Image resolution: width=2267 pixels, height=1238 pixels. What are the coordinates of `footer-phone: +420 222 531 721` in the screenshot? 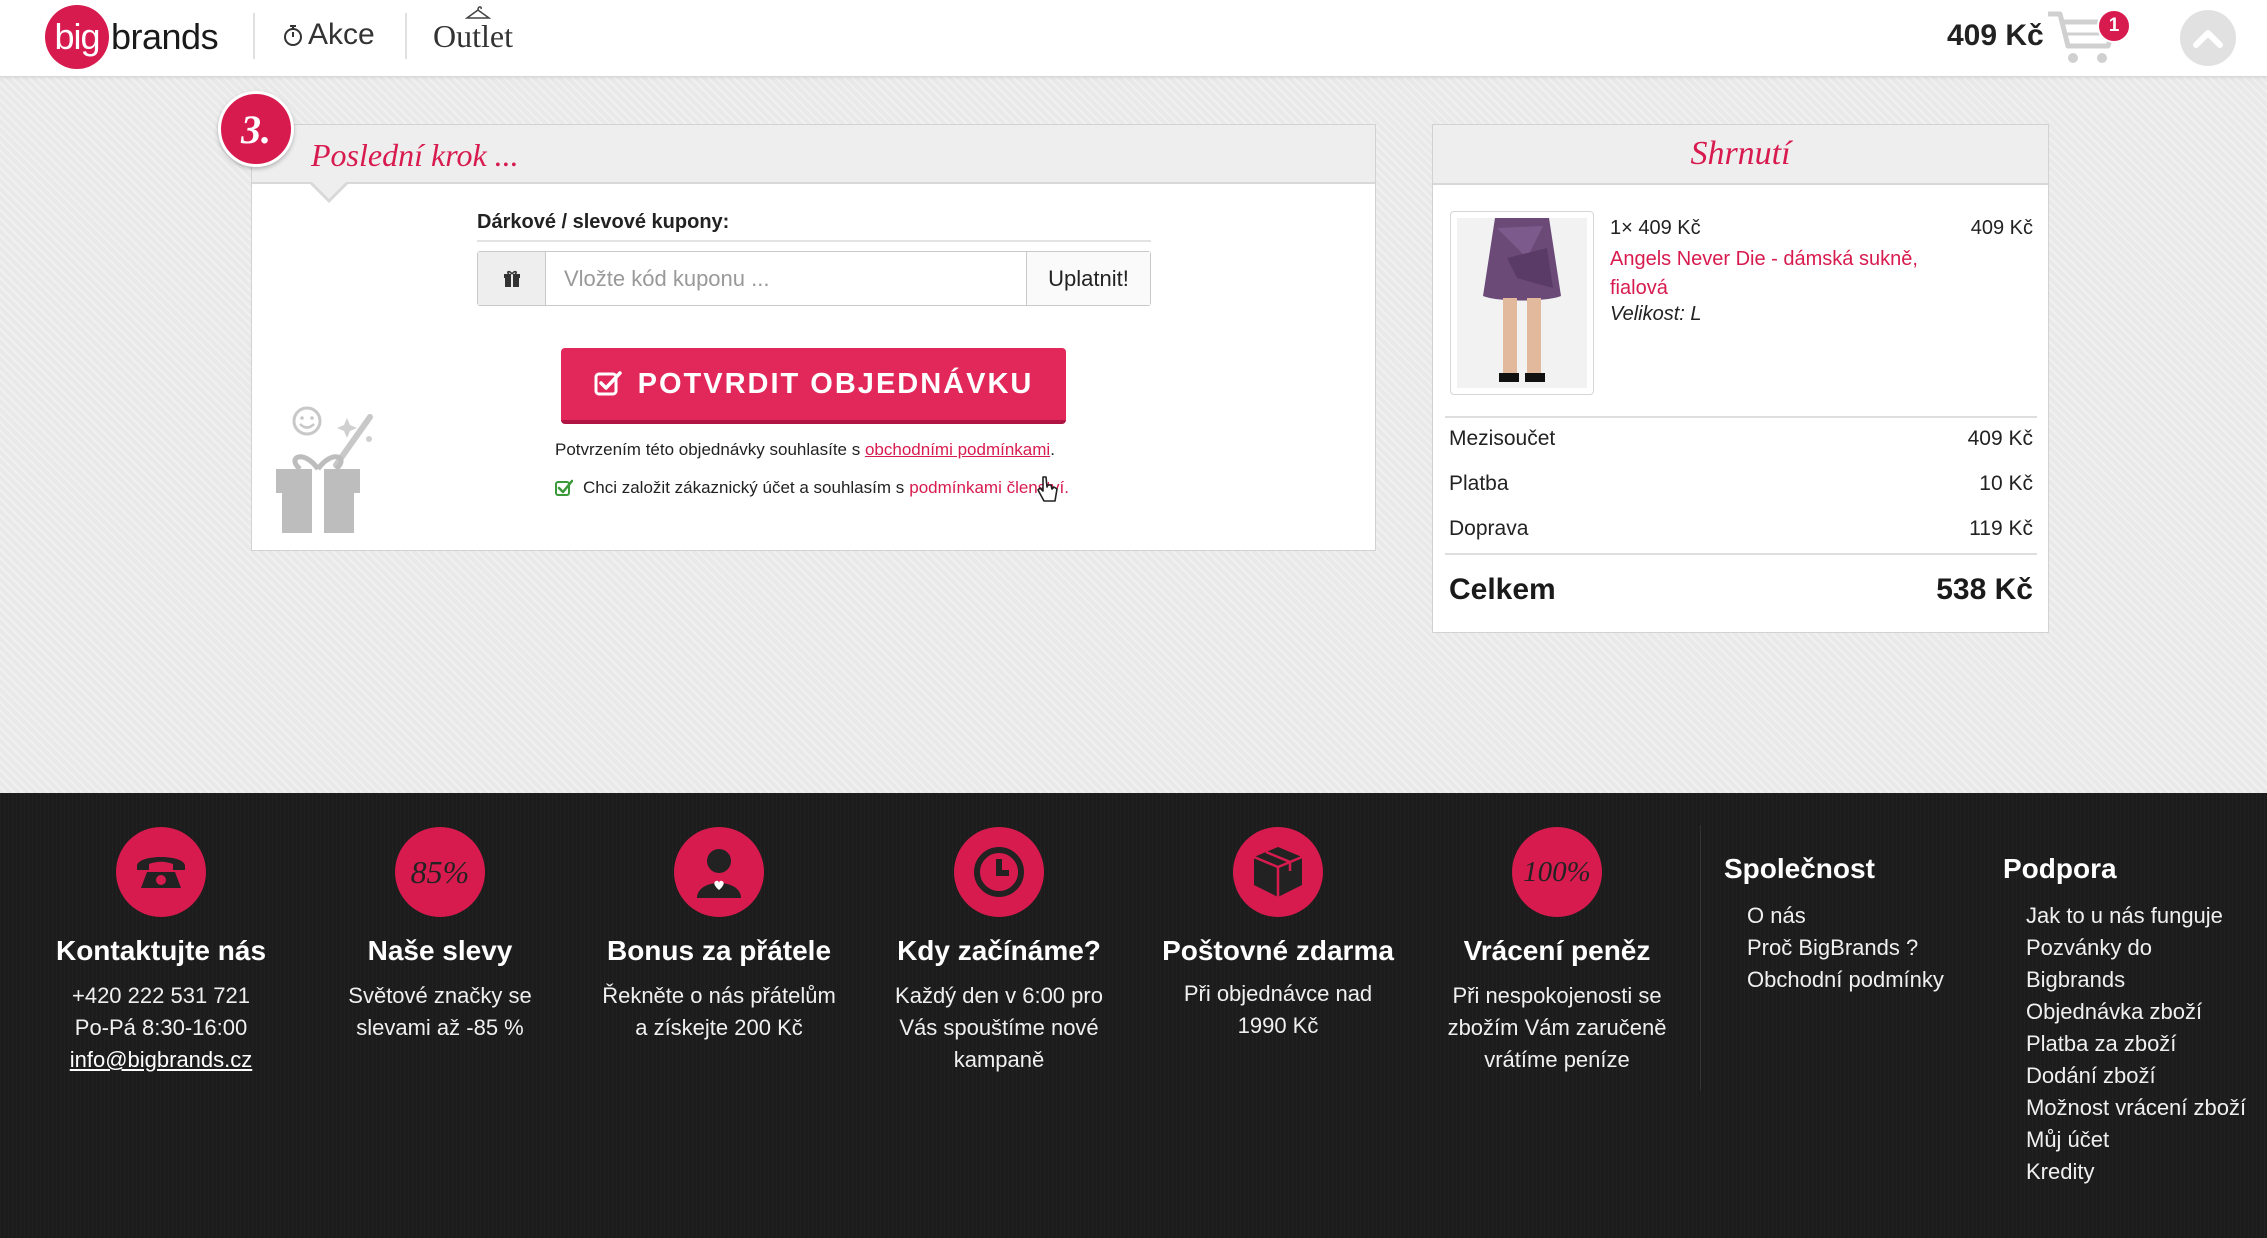 It's located at (160, 995).